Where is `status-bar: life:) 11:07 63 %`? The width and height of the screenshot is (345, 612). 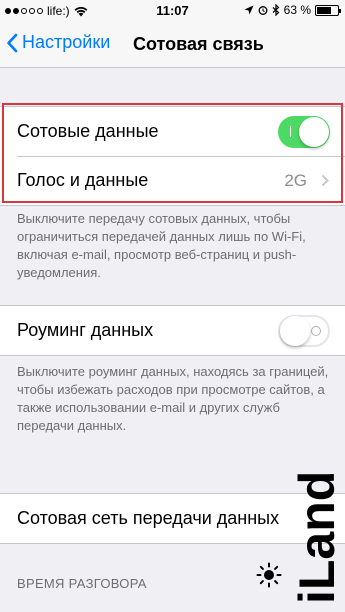
status-bar: life:) 11:07 63 % is located at coordinates (172, 11).